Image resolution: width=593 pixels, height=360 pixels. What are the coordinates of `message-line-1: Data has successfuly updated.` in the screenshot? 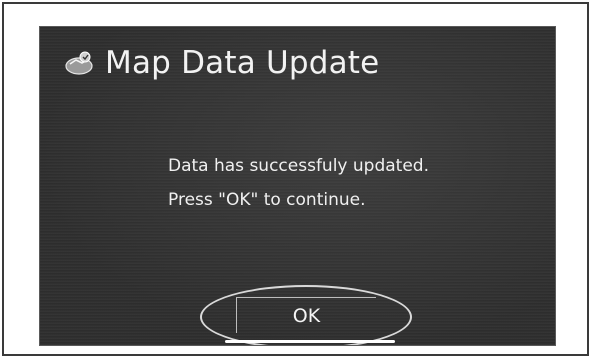 It's located at (298, 166).